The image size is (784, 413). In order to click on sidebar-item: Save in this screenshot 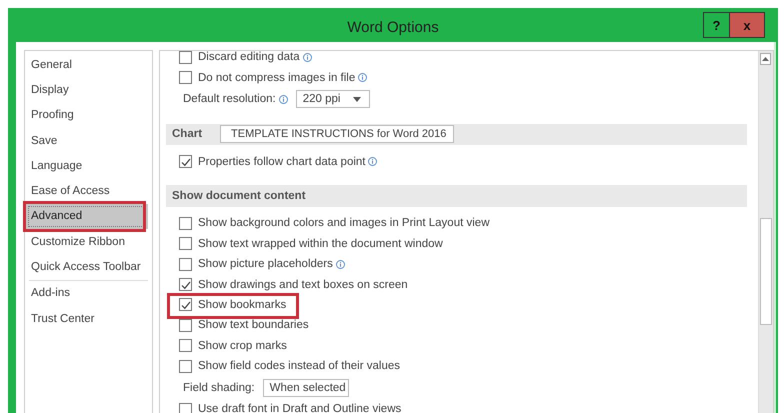, I will do `click(87, 141)`.